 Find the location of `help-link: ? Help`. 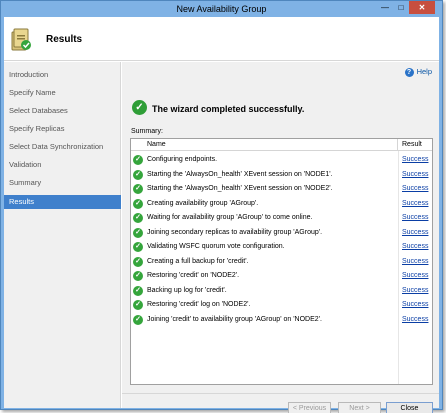

help-link: ? Help is located at coordinates (418, 72).